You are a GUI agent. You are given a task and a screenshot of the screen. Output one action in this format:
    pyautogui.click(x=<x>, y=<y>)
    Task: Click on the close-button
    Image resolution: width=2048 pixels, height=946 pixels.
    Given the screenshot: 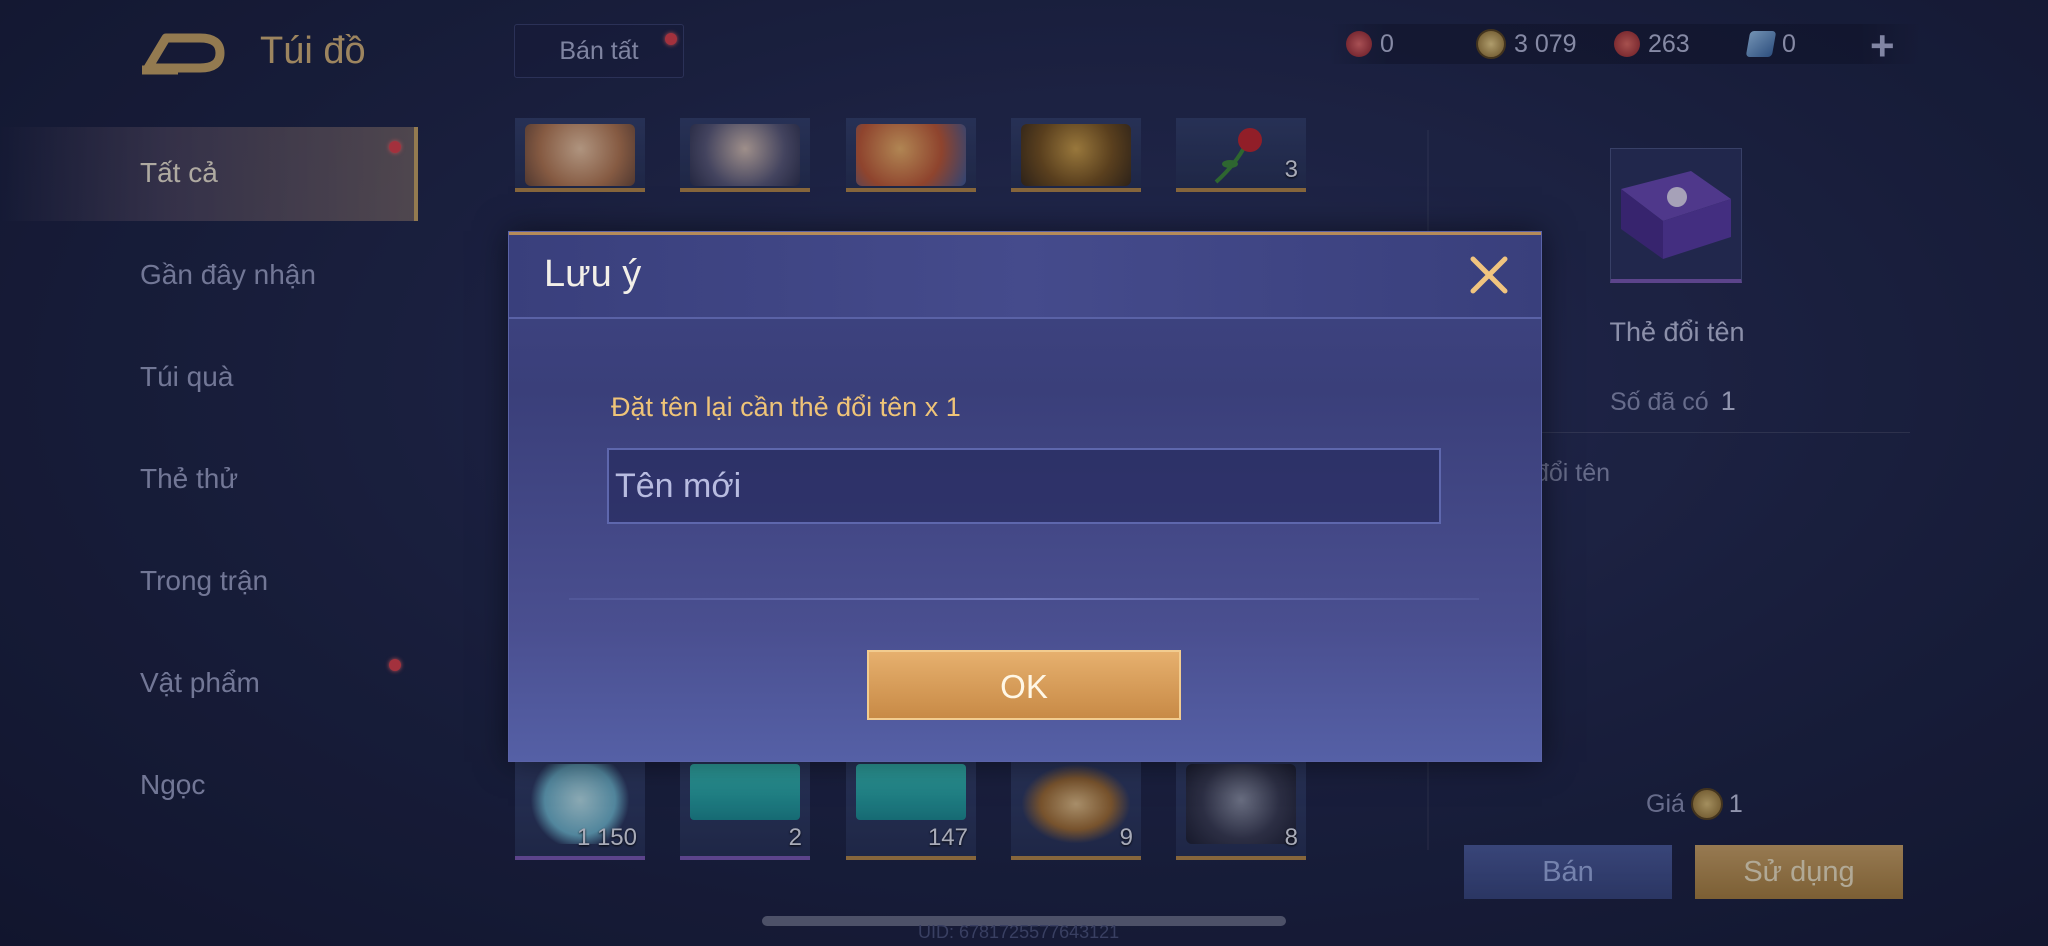 What is the action you would take?
    pyautogui.click(x=1489, y=275)
    